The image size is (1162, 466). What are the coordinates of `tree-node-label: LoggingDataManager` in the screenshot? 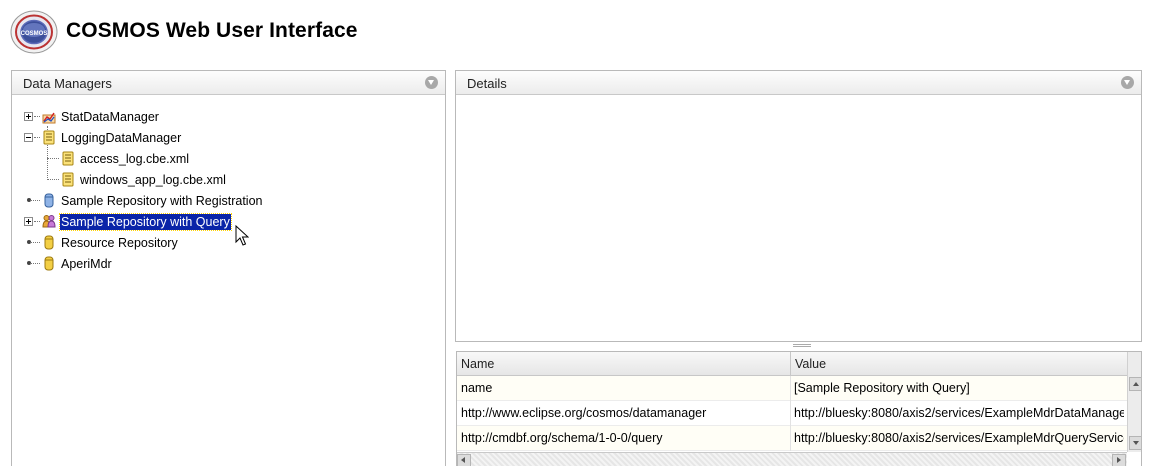 It's located at (121, 138).